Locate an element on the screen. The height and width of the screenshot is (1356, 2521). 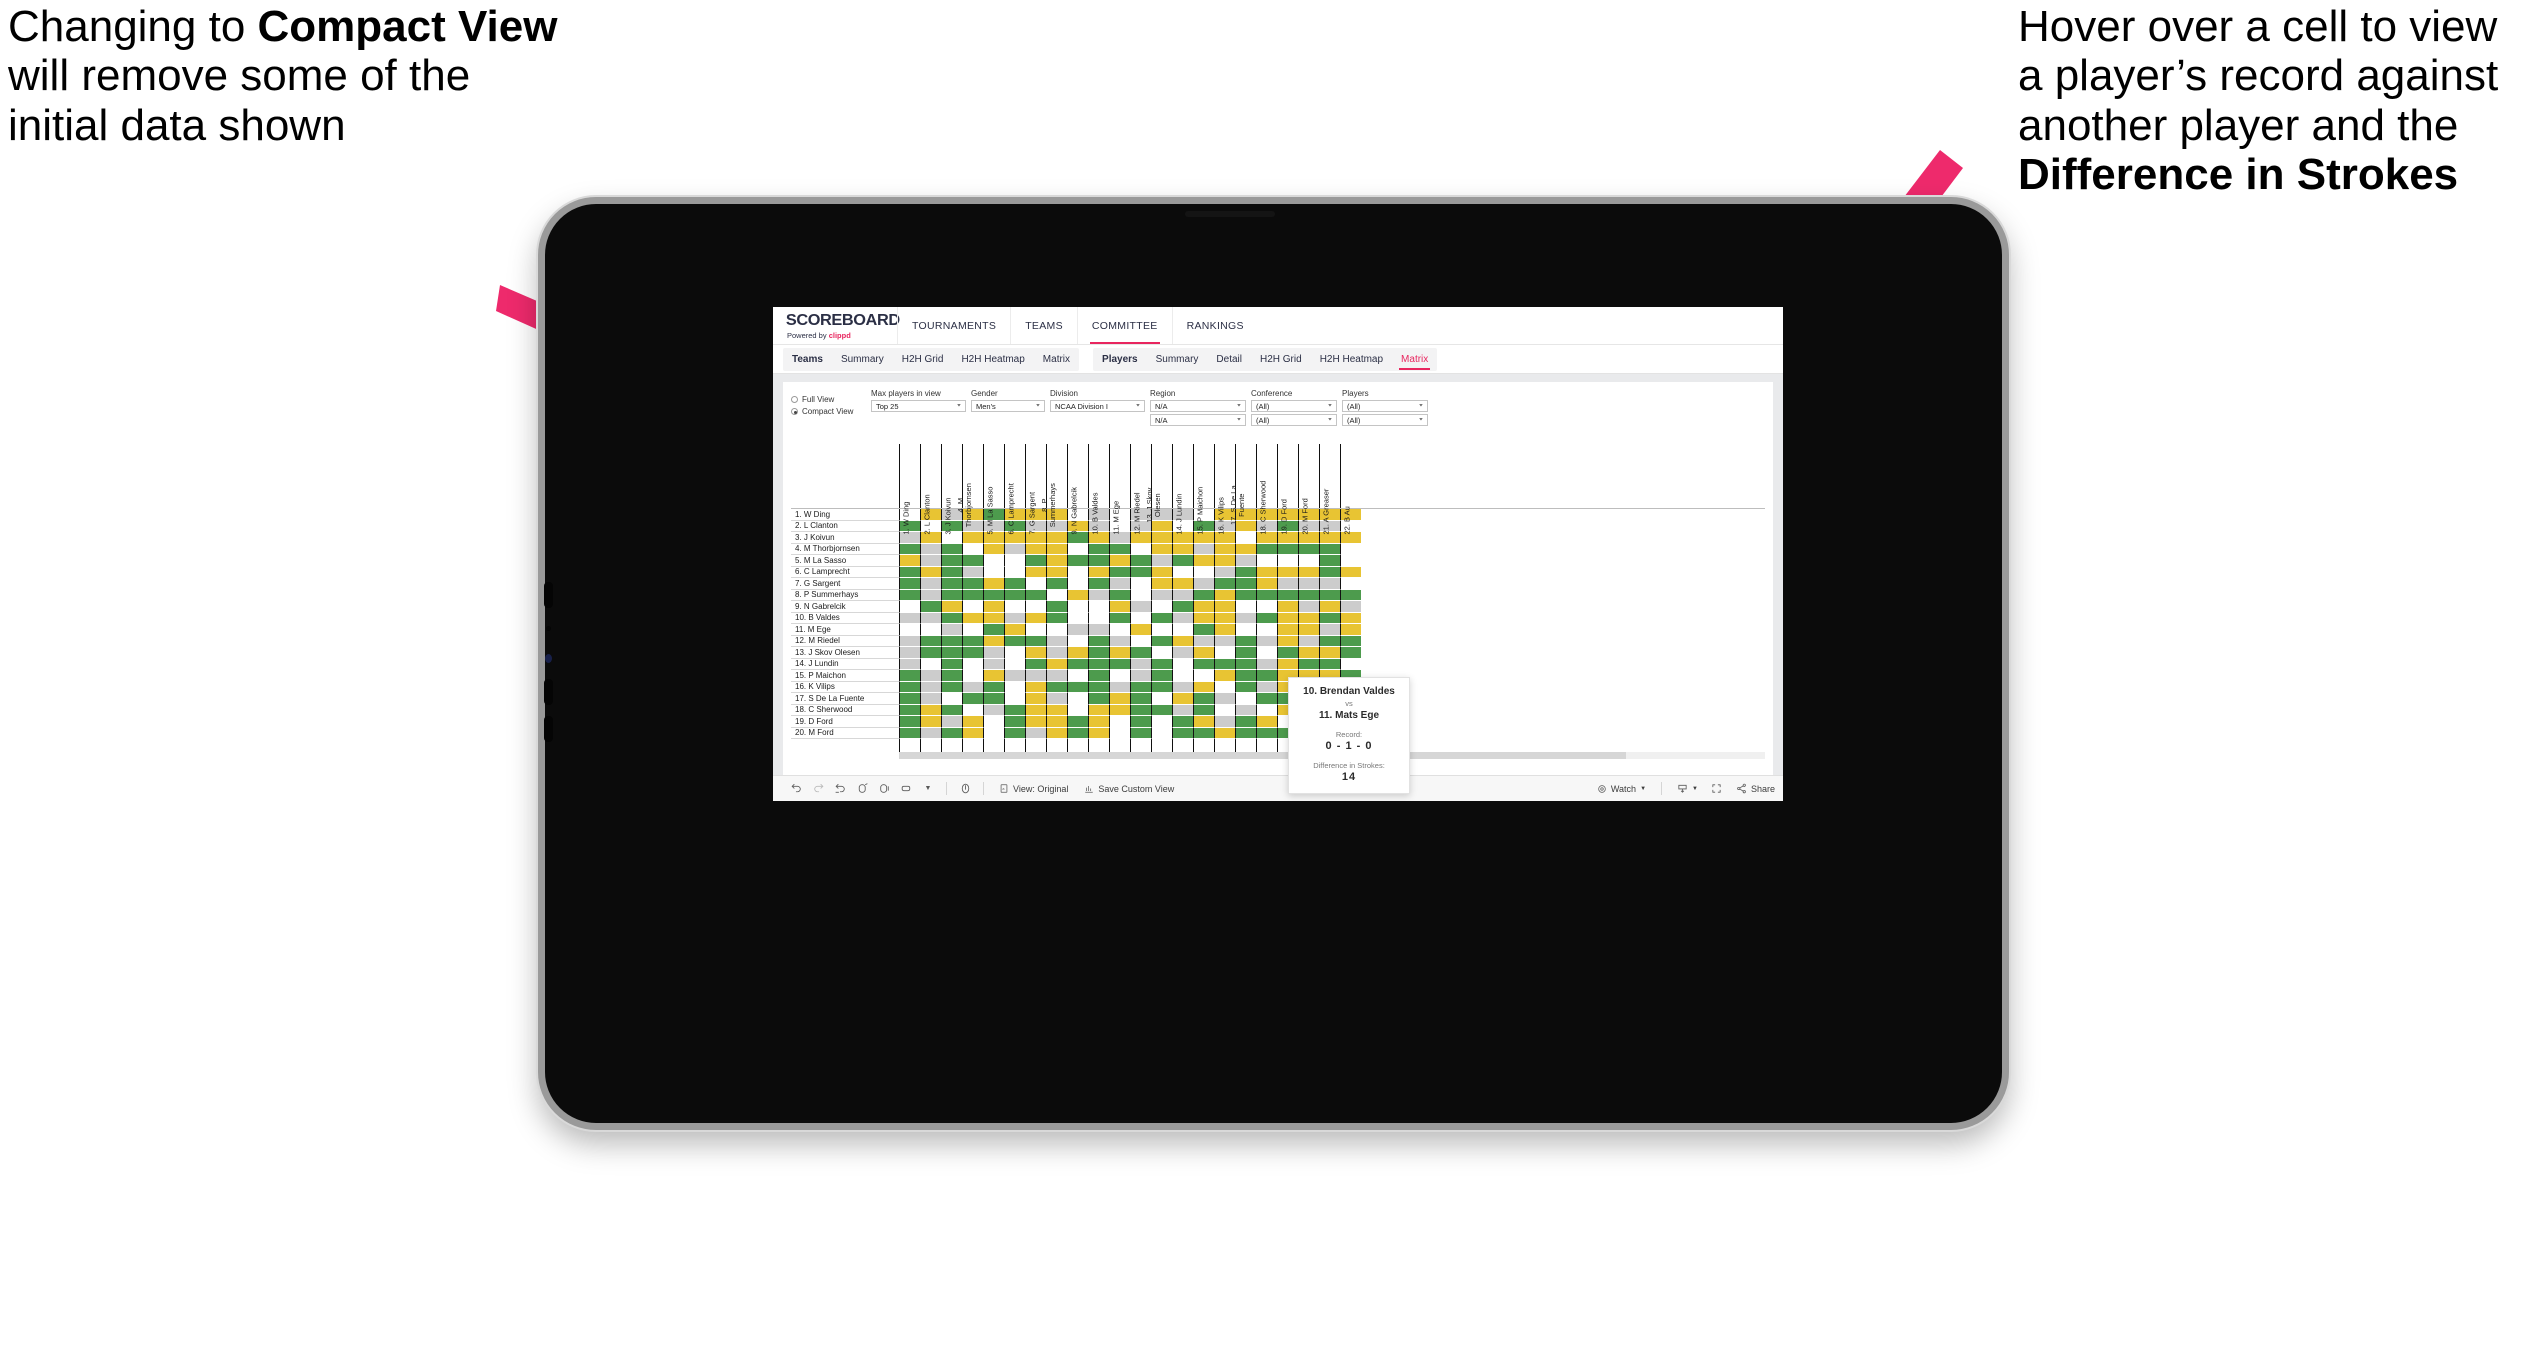
topnav-committee: COMMITTEE is located at coordinates (1124, 325).